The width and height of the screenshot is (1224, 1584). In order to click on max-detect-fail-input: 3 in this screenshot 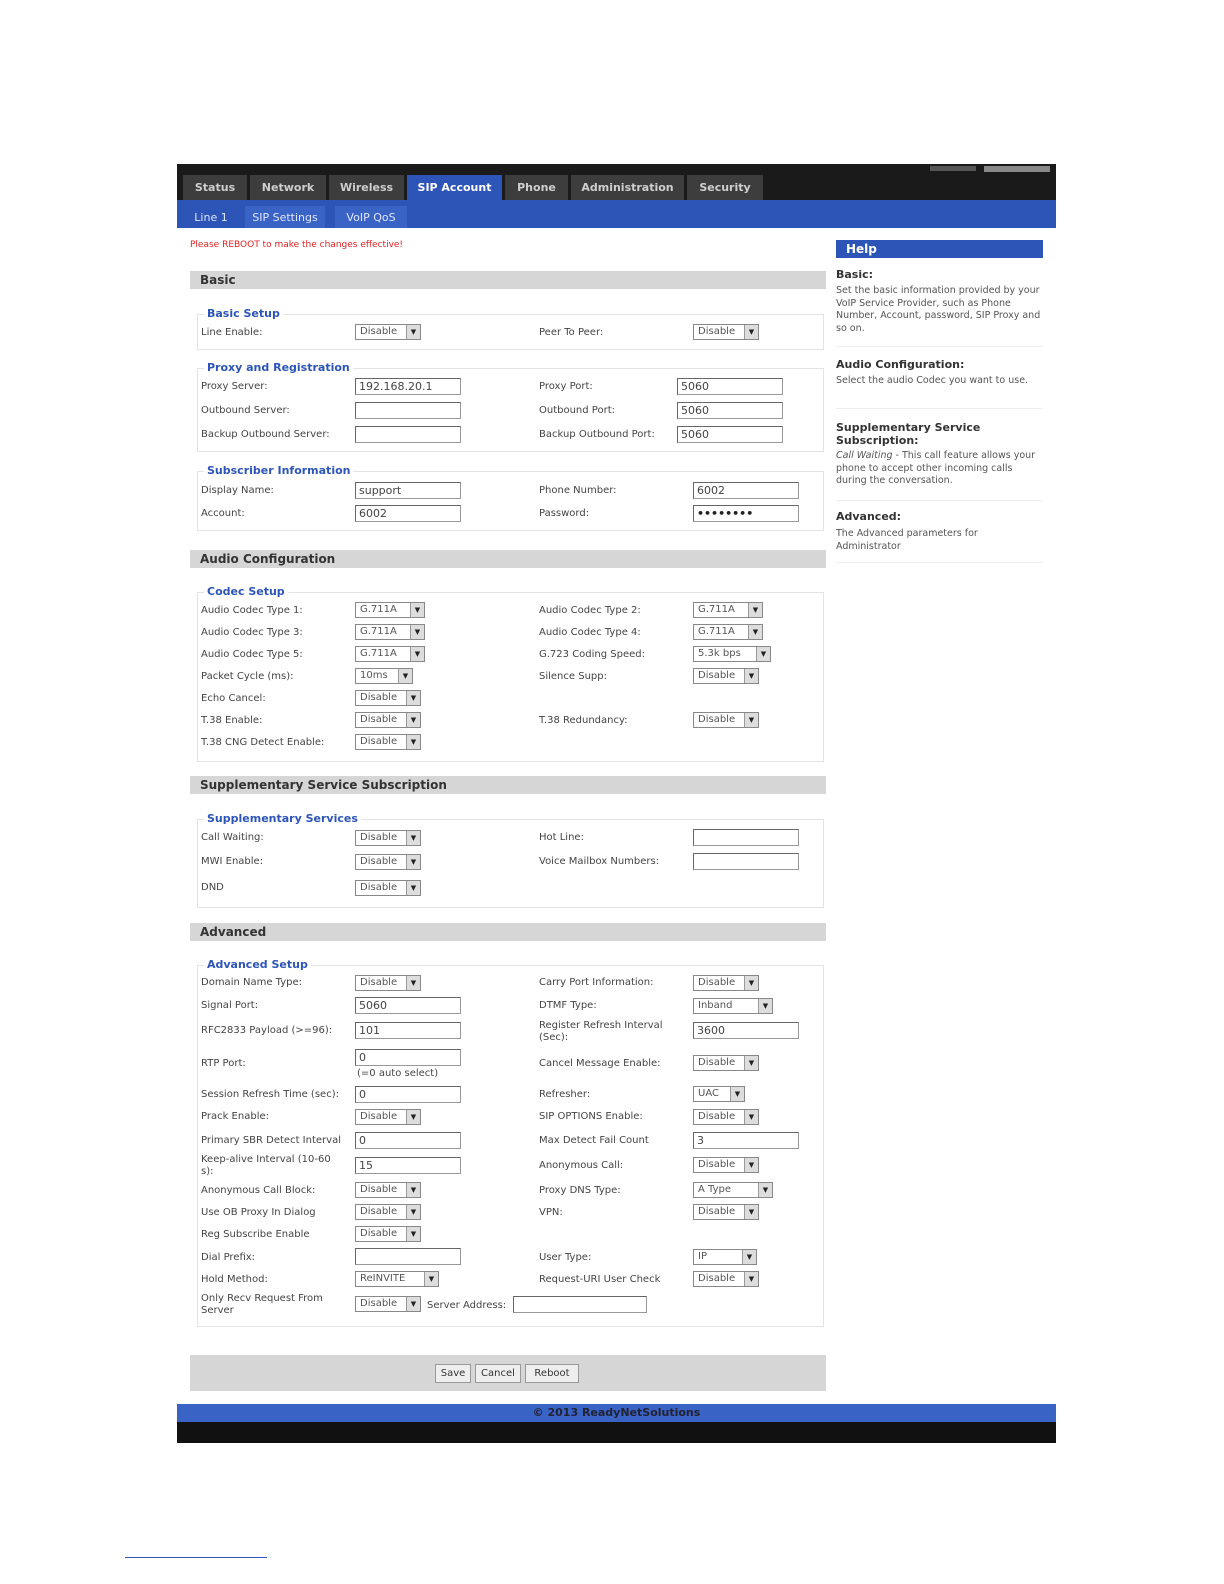, I will do `click(746, 1140)`.